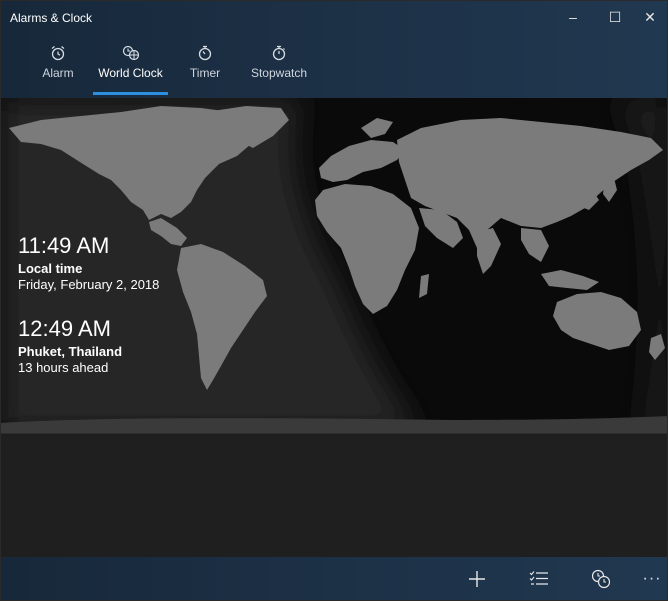  I want to click on tab-label: Alarm, so click(58, 73).